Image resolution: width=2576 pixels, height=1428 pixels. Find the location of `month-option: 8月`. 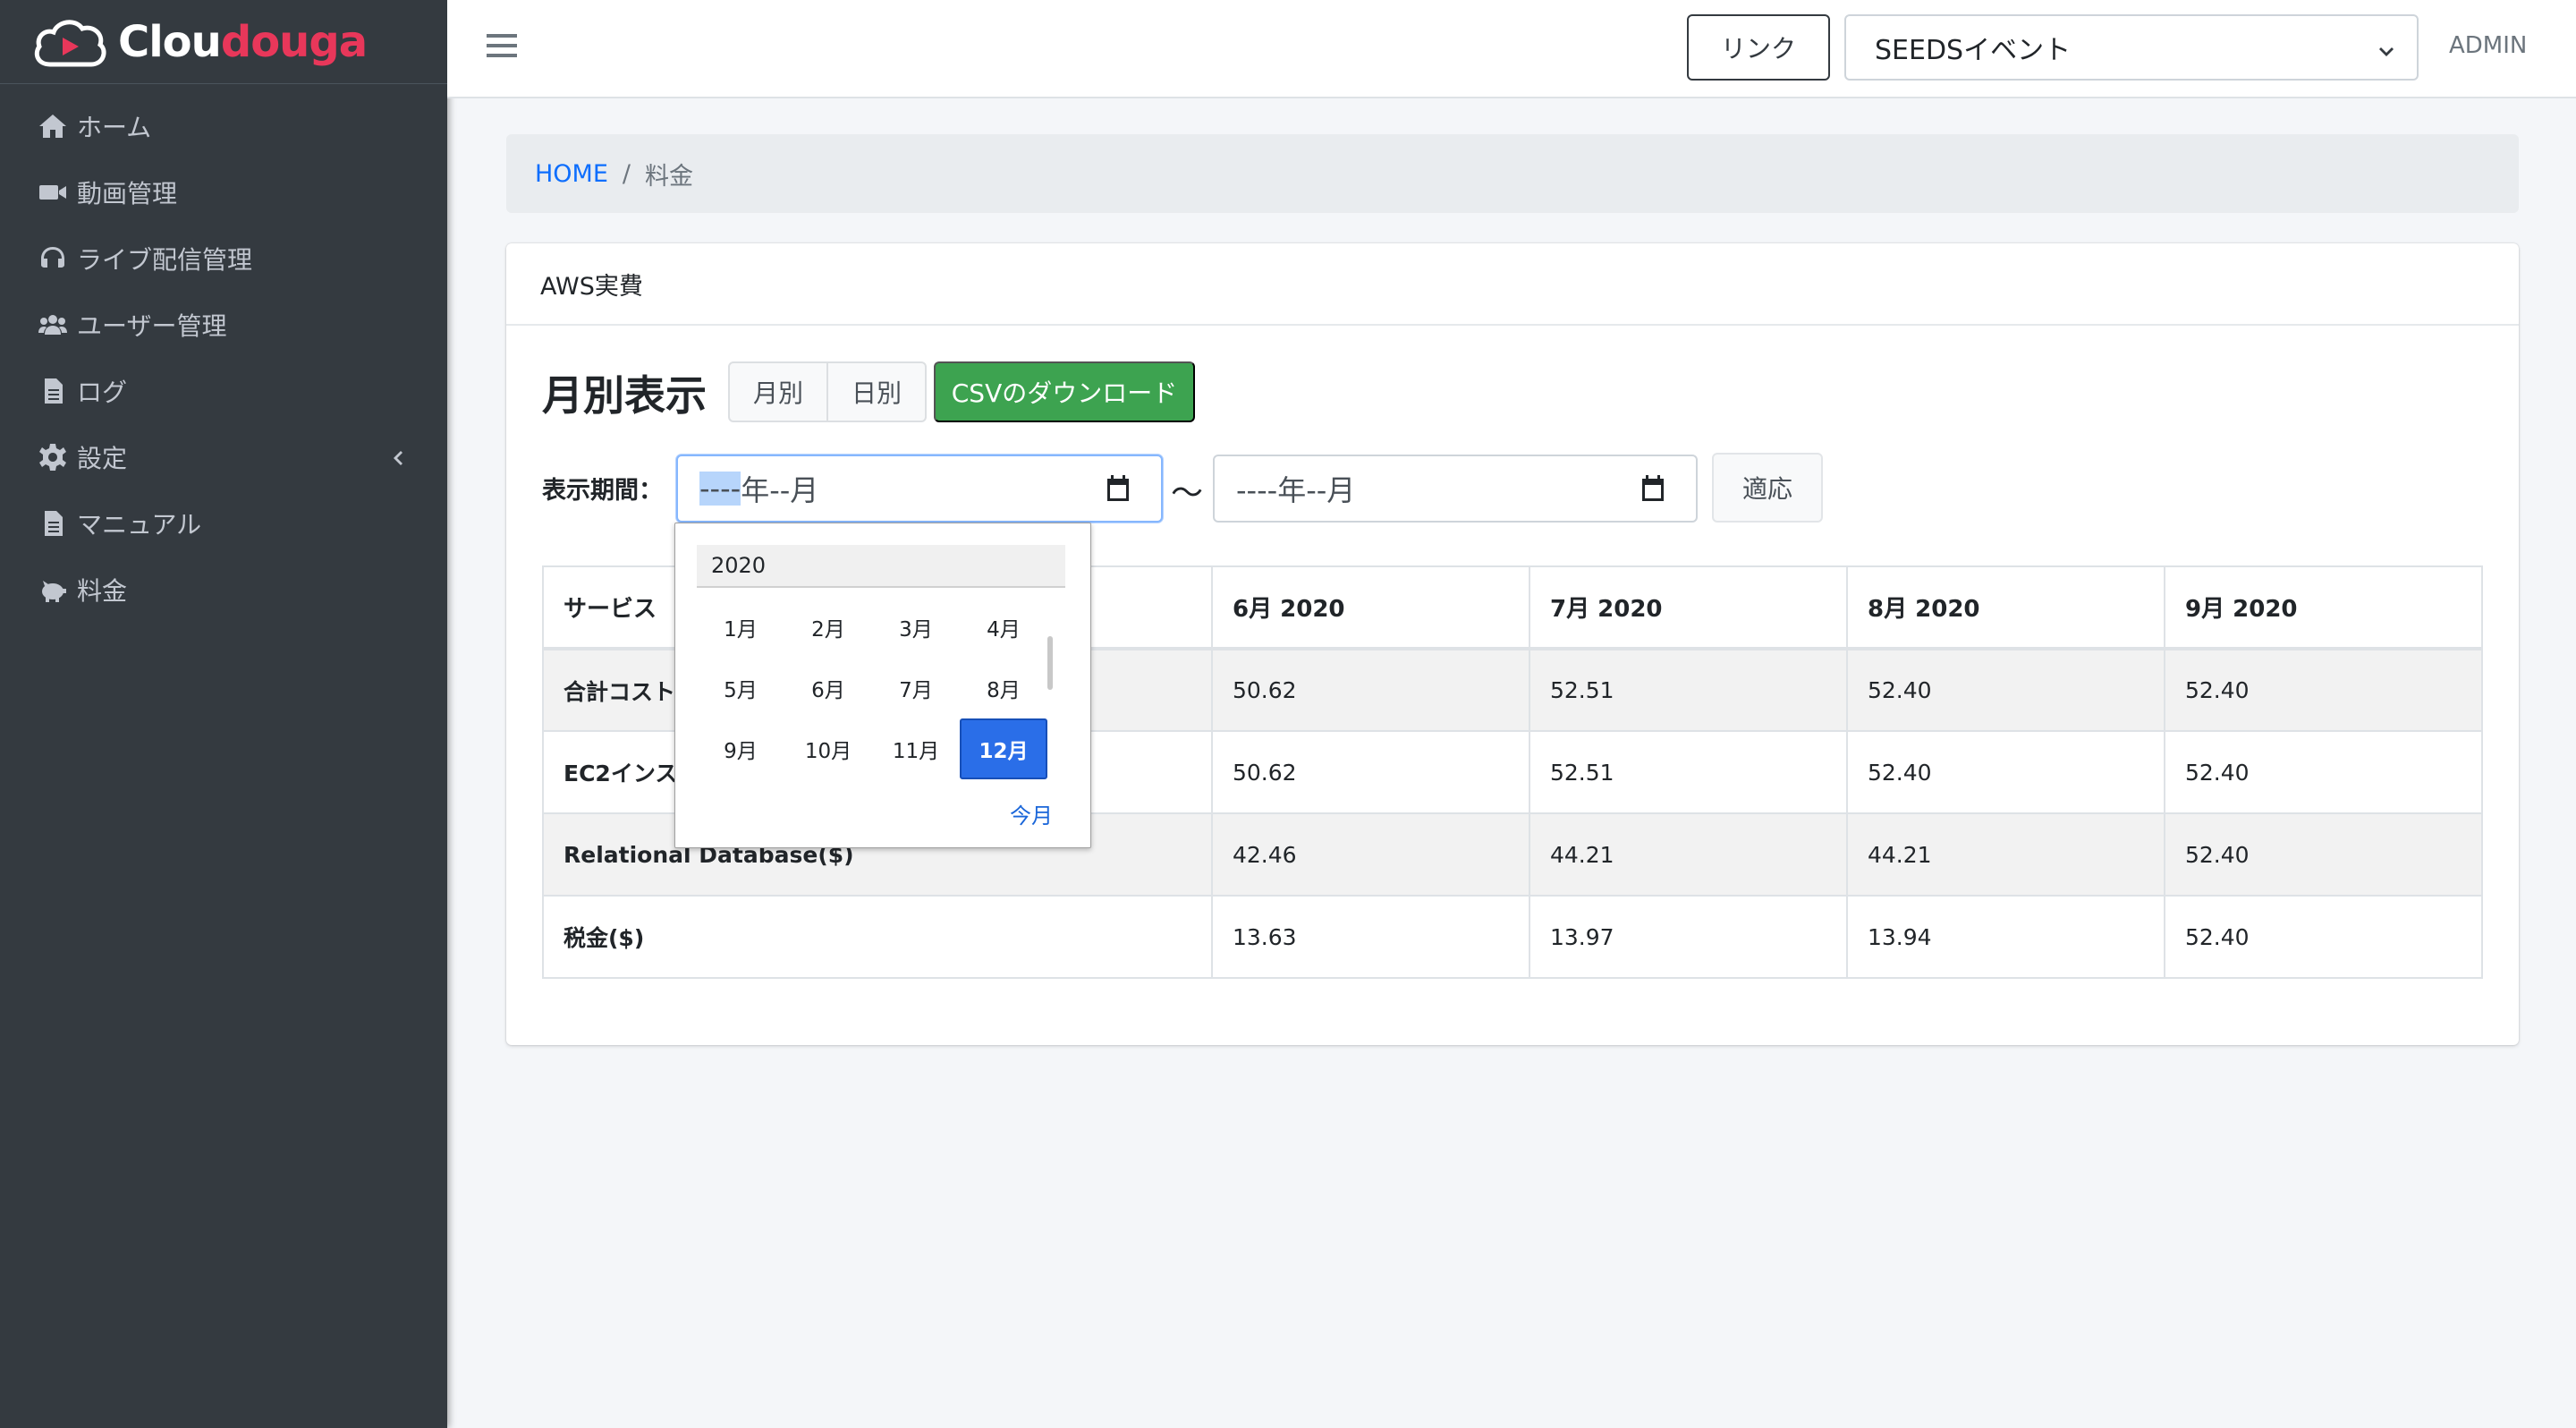

month-option: 8月 is located at coordinates (1003, 688).